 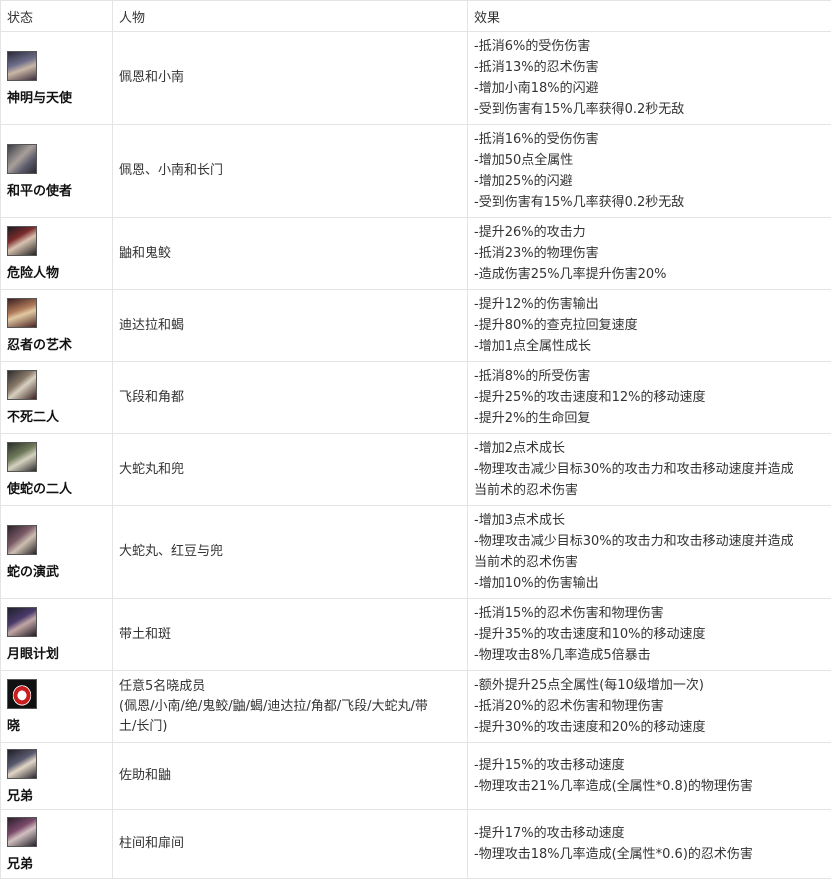 What do you see at coordinates (22, 764) in the screenshot?
I see `sasuke-itachi-portrait-icon` at bounding box center [22, 764].